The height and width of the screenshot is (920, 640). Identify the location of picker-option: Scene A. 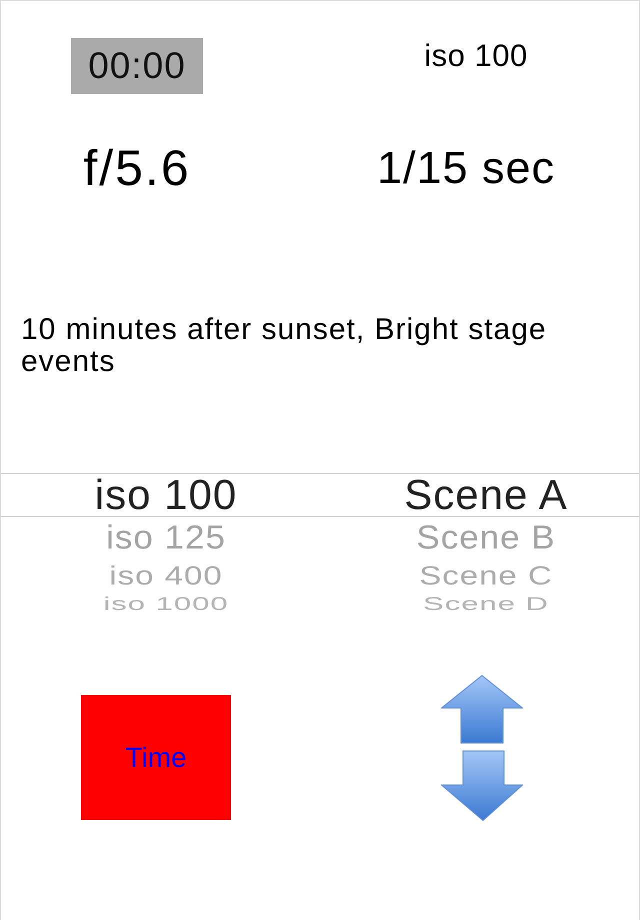
(486, 495).